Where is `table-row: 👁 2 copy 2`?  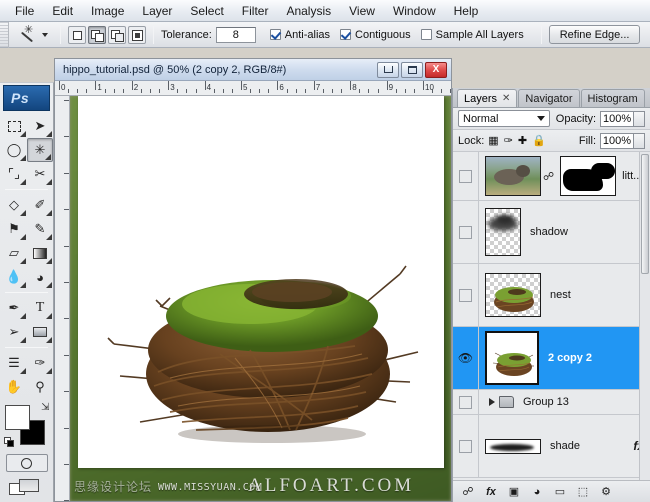 table-row: 👁 2 copy 2 is located at coordinates (551, 358).